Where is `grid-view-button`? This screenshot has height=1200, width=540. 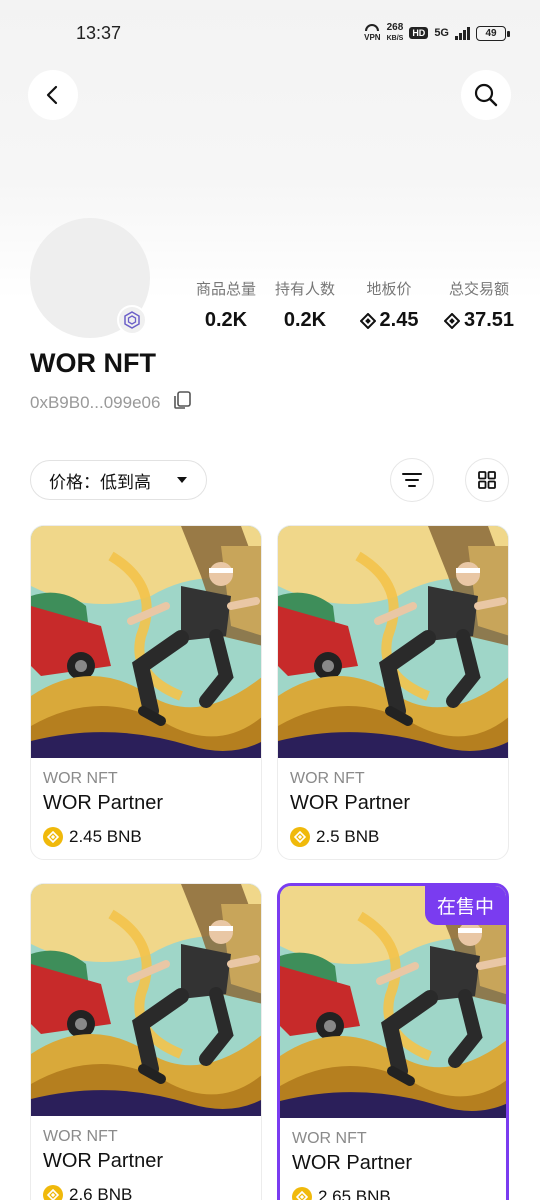 grid-view-button is located at coordinates (487, 480).